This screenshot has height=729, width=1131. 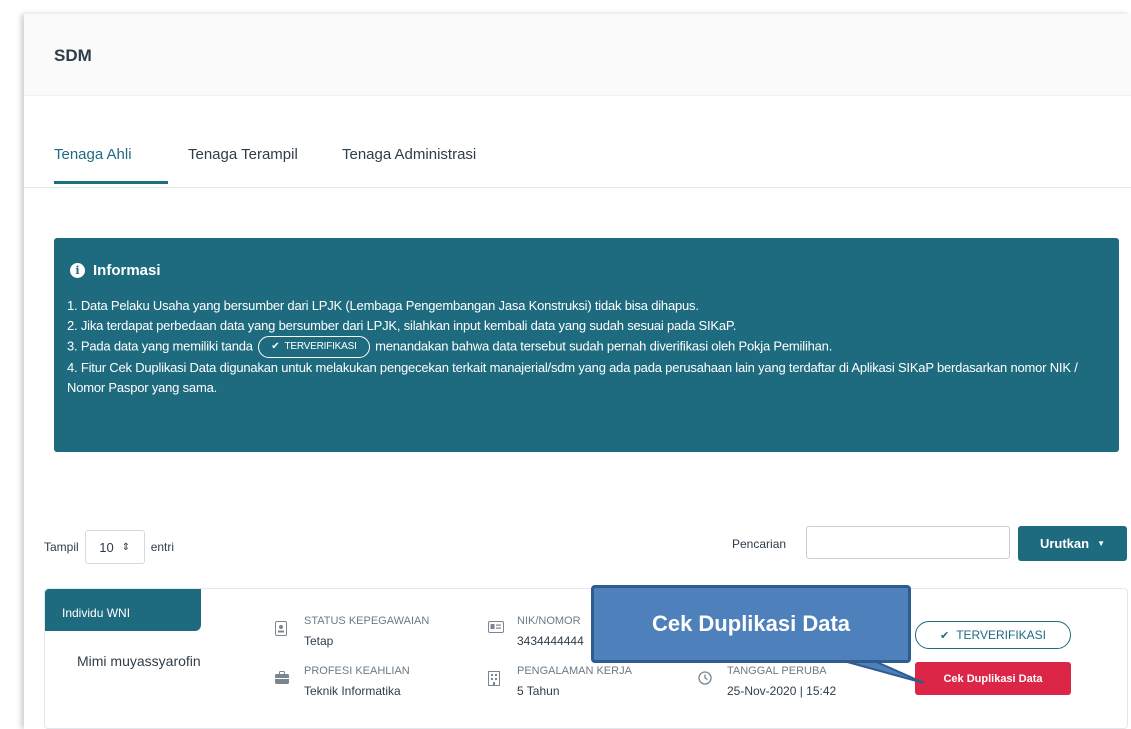 What do you see at coordinates (782, 691) in the screenshot?
I see `tanggal-value: 25-Nov-2020 | 15:42` at bounding box center [782, 691].